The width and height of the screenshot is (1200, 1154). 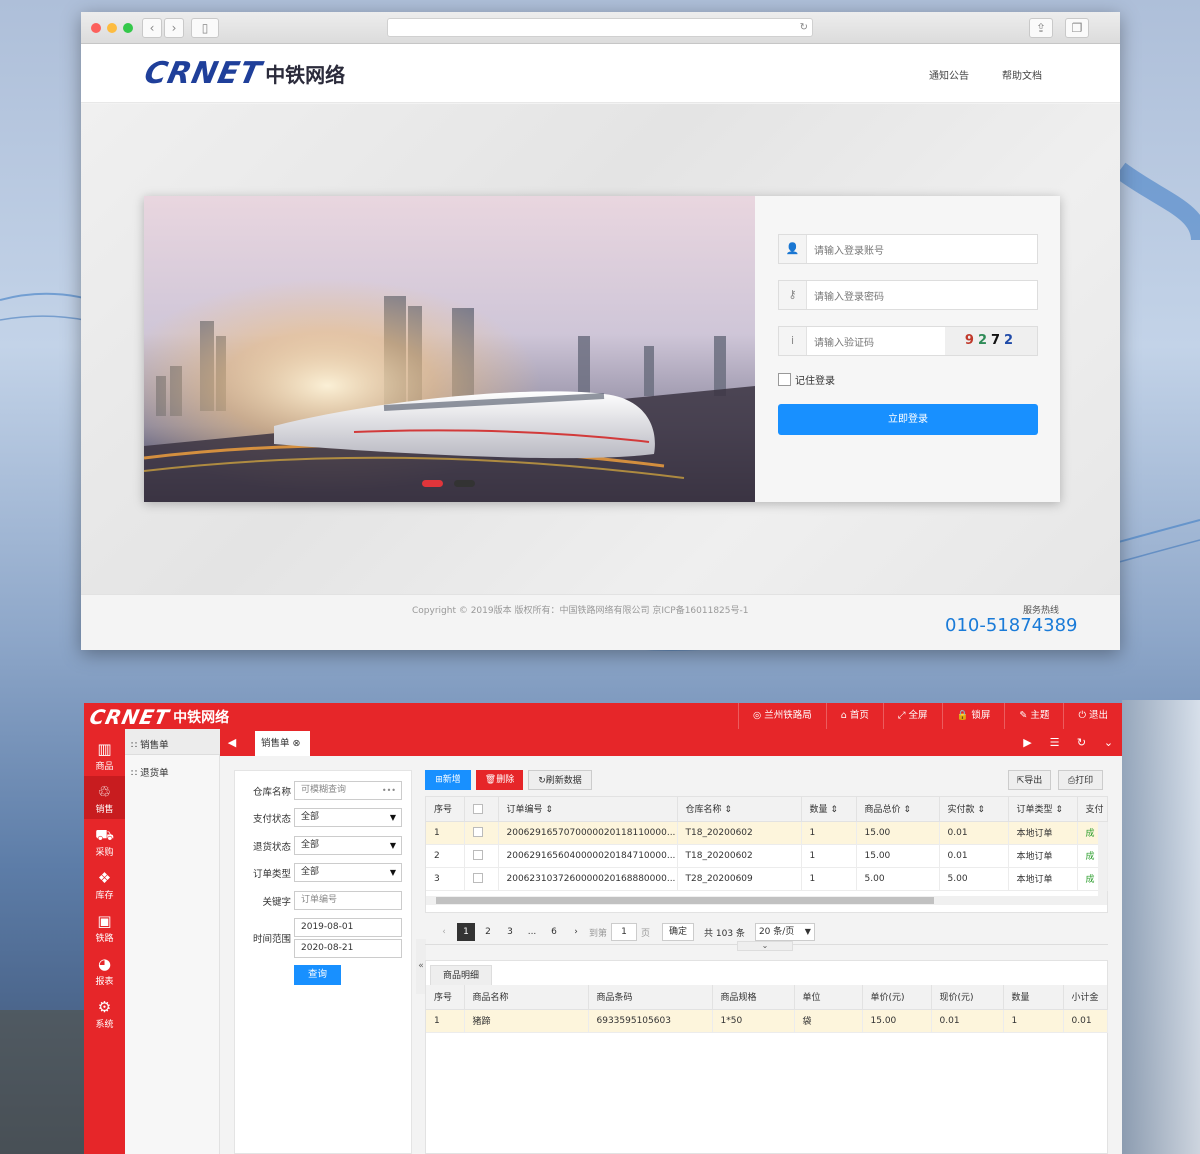 What do you see at coordinates (974, 856) in the screenshot?
I see `cell: 0.01` at bounding box center [974, 856].